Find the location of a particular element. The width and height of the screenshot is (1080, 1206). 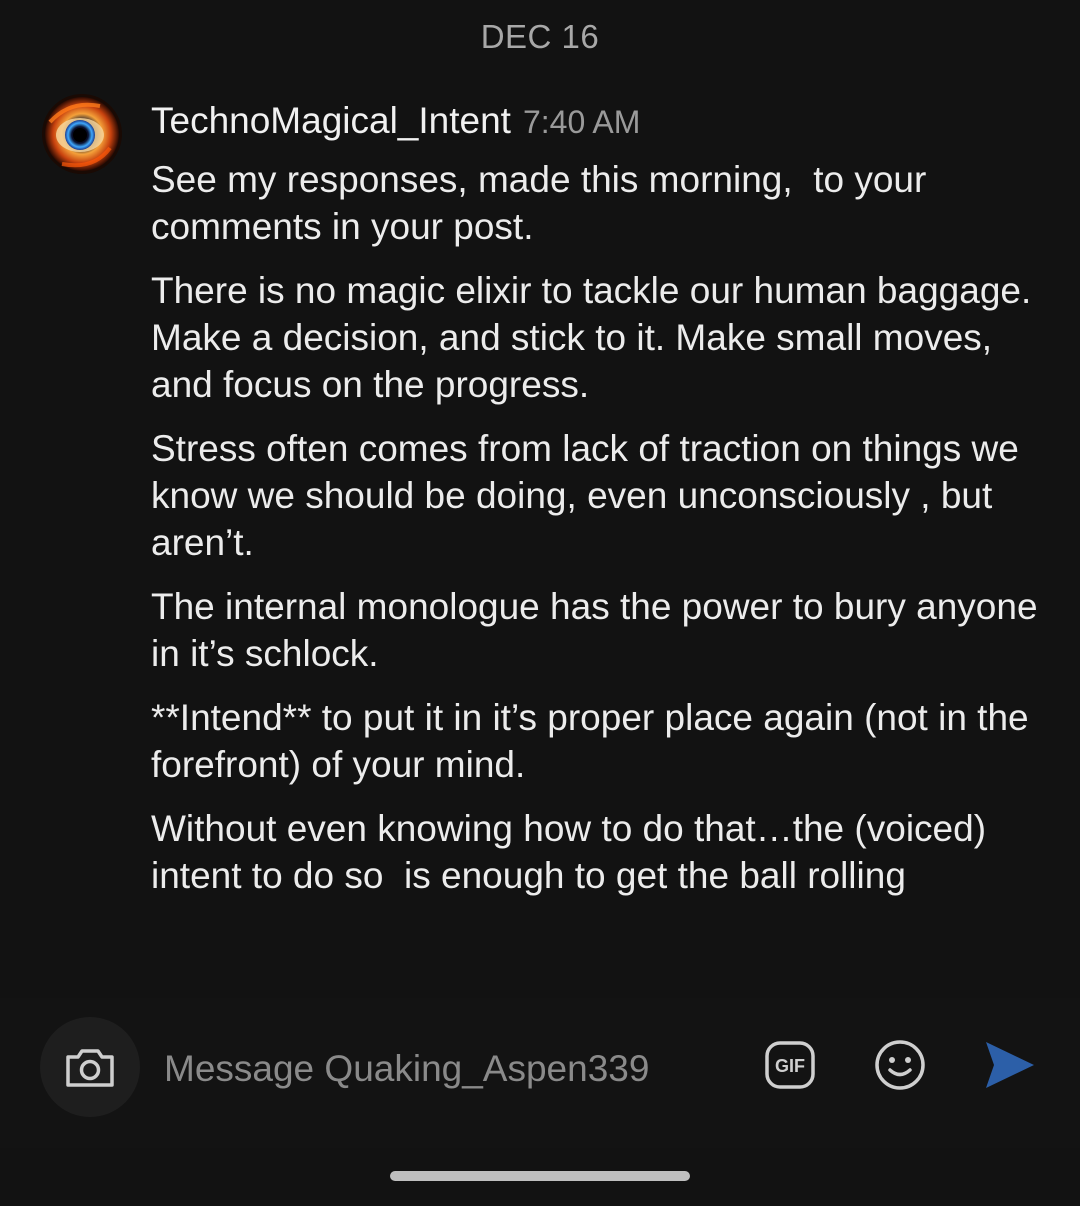

emoji-button is located at coordinates (900, 1065).